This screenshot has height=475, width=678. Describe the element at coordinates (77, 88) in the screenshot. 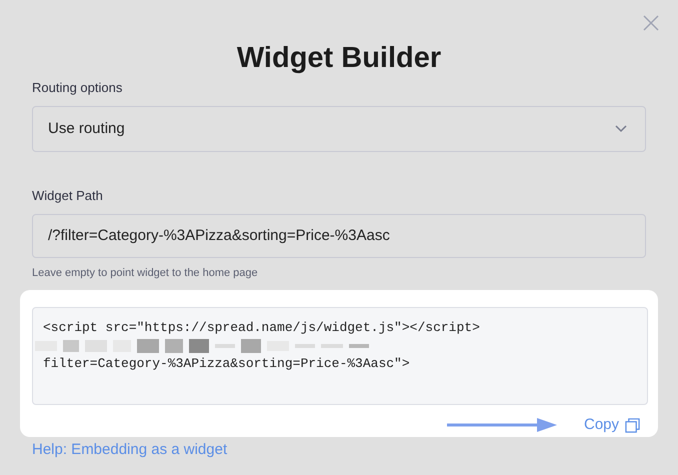

I see `field-label: Routing options` at that location.